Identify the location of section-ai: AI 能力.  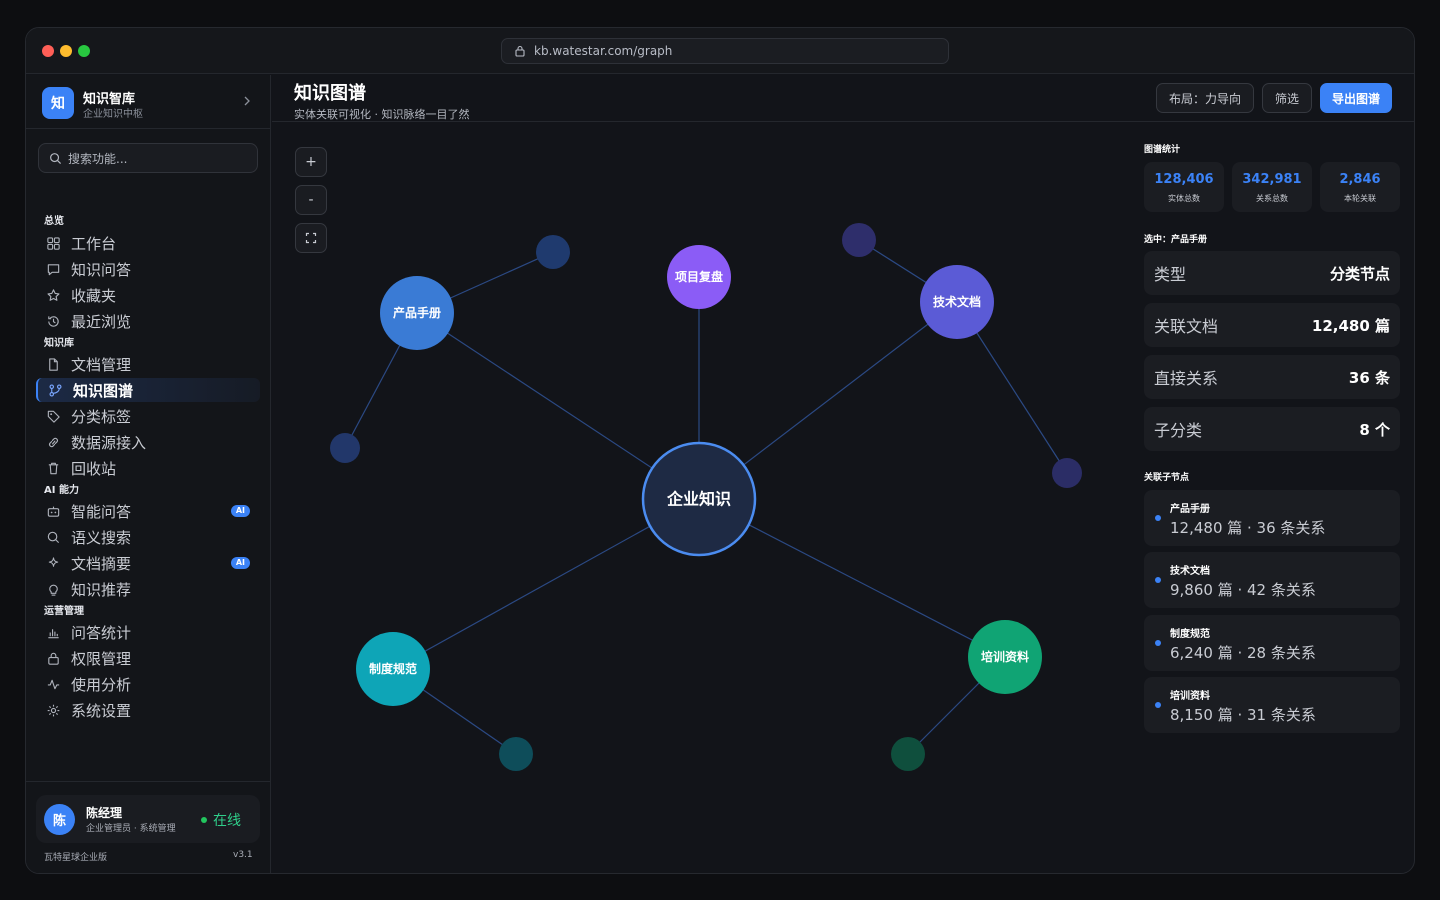
(61, 490).